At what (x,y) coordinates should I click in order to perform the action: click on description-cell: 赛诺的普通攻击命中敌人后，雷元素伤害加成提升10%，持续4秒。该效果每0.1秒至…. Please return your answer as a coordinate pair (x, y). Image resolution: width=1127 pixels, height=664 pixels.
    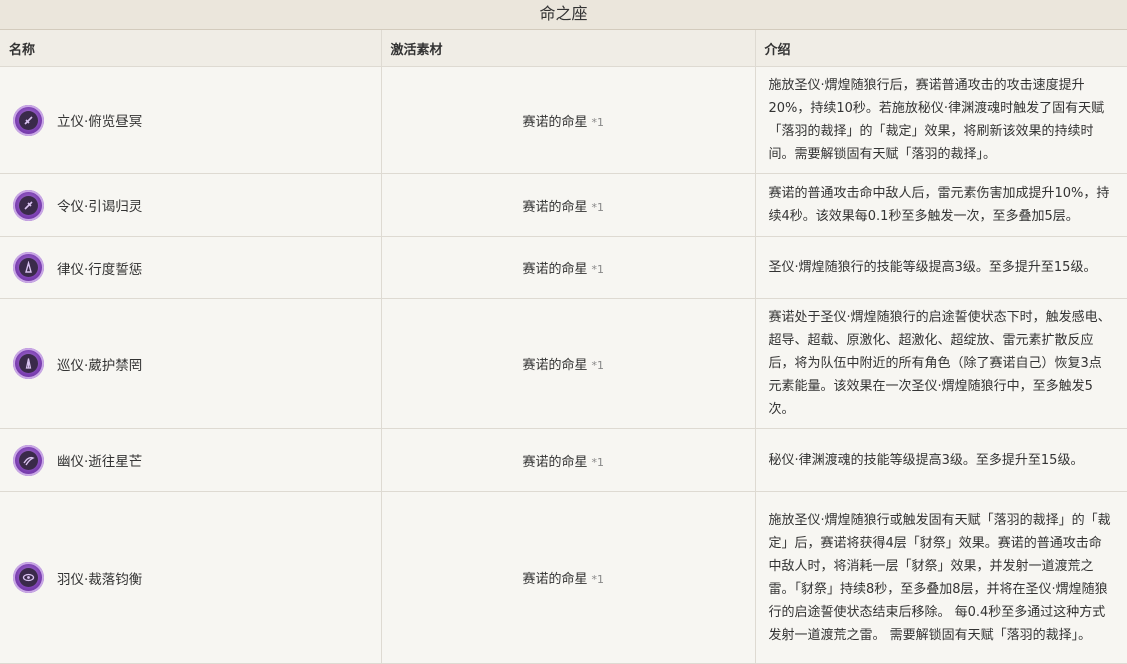
    Looking at the image, I should click on (941, 205).